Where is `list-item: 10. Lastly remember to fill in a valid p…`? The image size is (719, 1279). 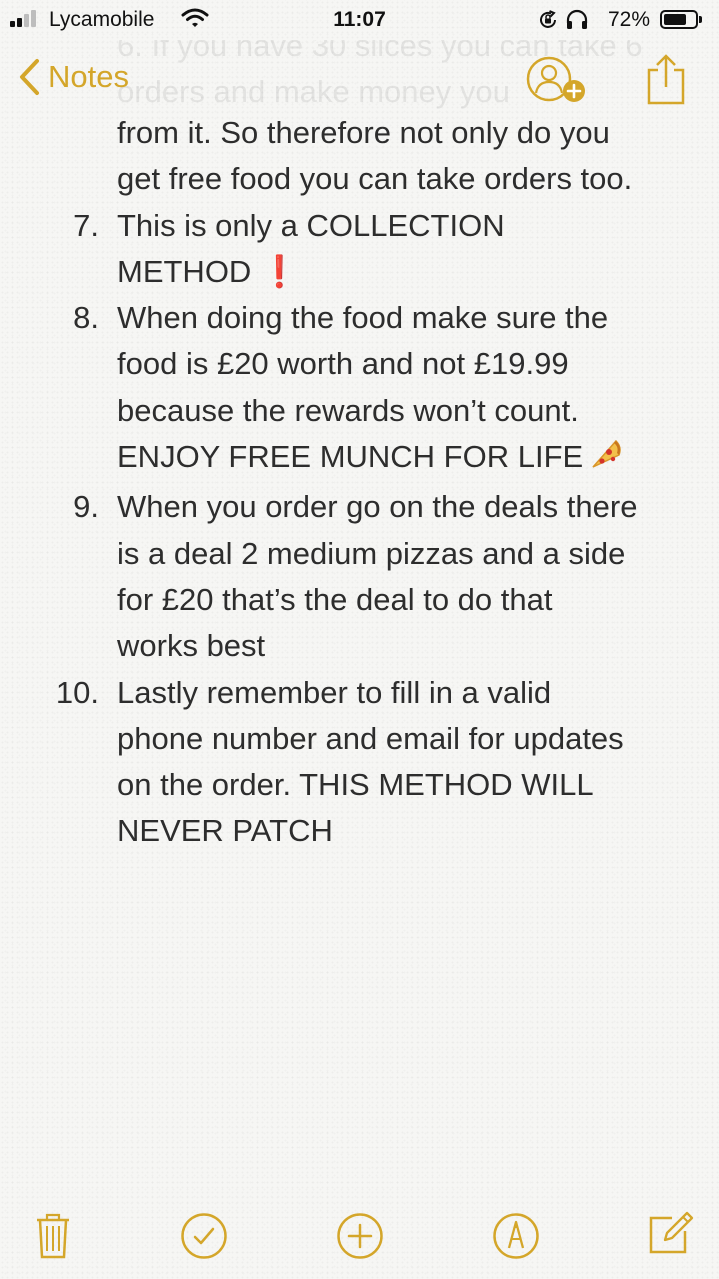
list-item: 10. Lastly remember to fill in a valid p… is located at coordinates (343, 762).